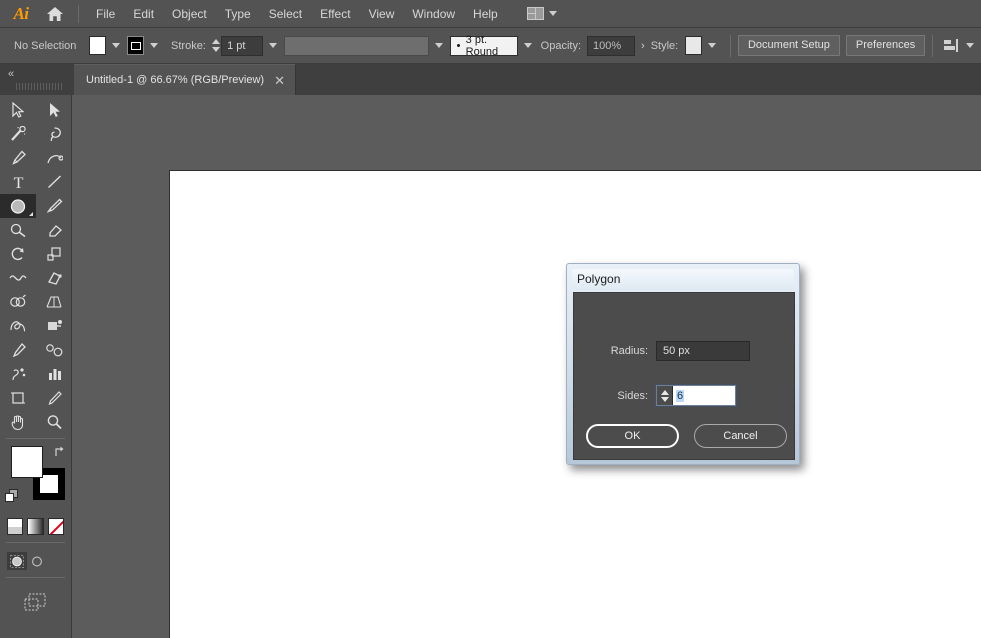  What do you see at coordinates (18, 374) in the screenshot?
I see `symbol-sprayer-tool` at bounding box center [18, 374].